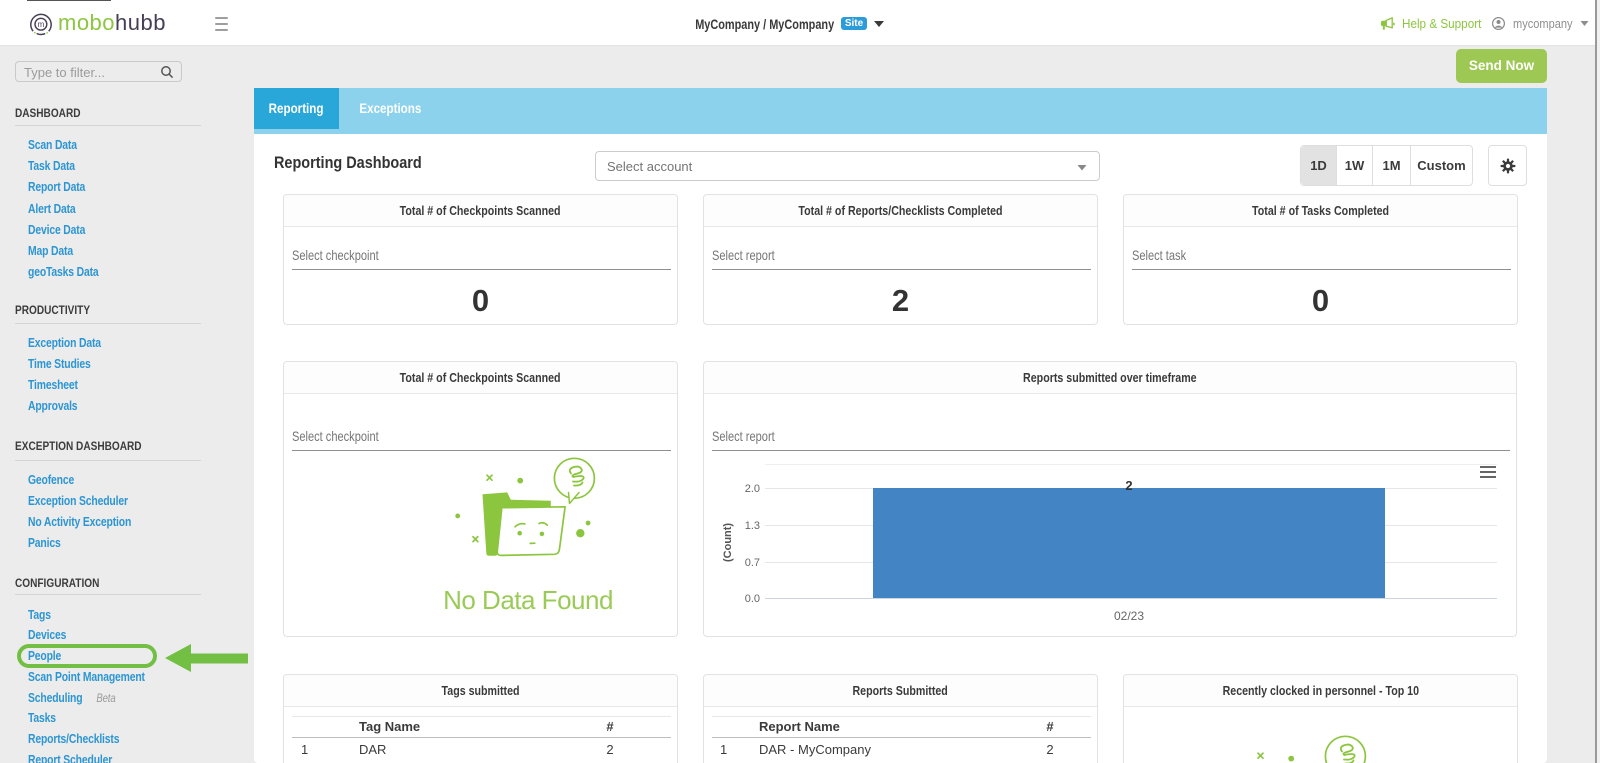 The height and width of the screenshot is (763, 1600). I want to click on svg-text: m, so click(41, 24).